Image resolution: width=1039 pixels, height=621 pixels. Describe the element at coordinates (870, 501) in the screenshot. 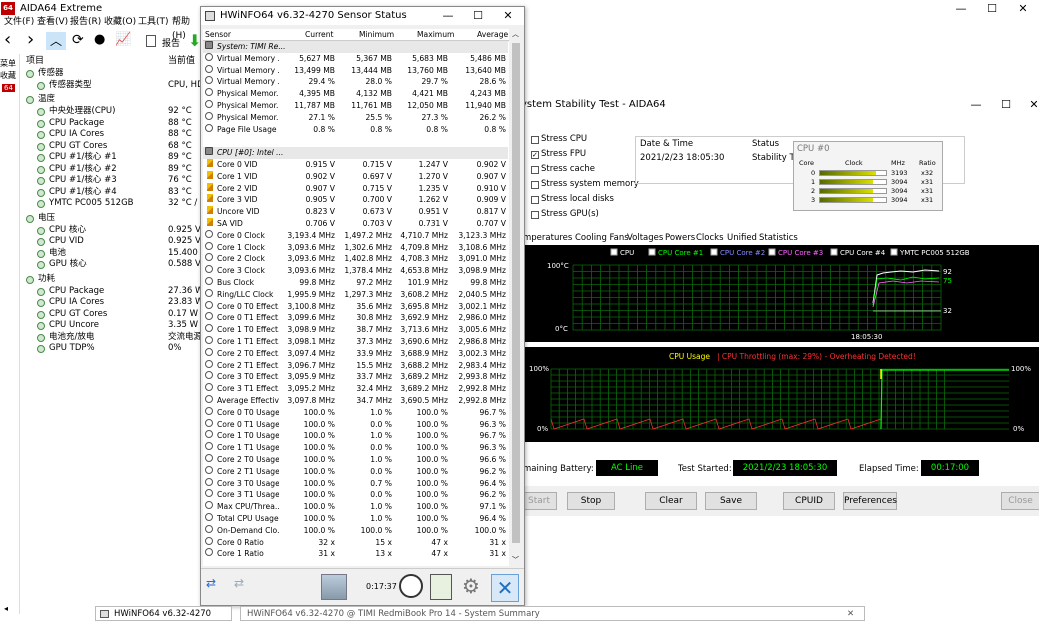

I see `preferences-button: Preferences` at that location.